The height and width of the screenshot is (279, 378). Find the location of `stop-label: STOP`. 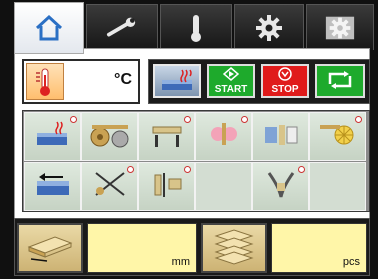

stop-label: STOP is located at coordinates (285, 89).